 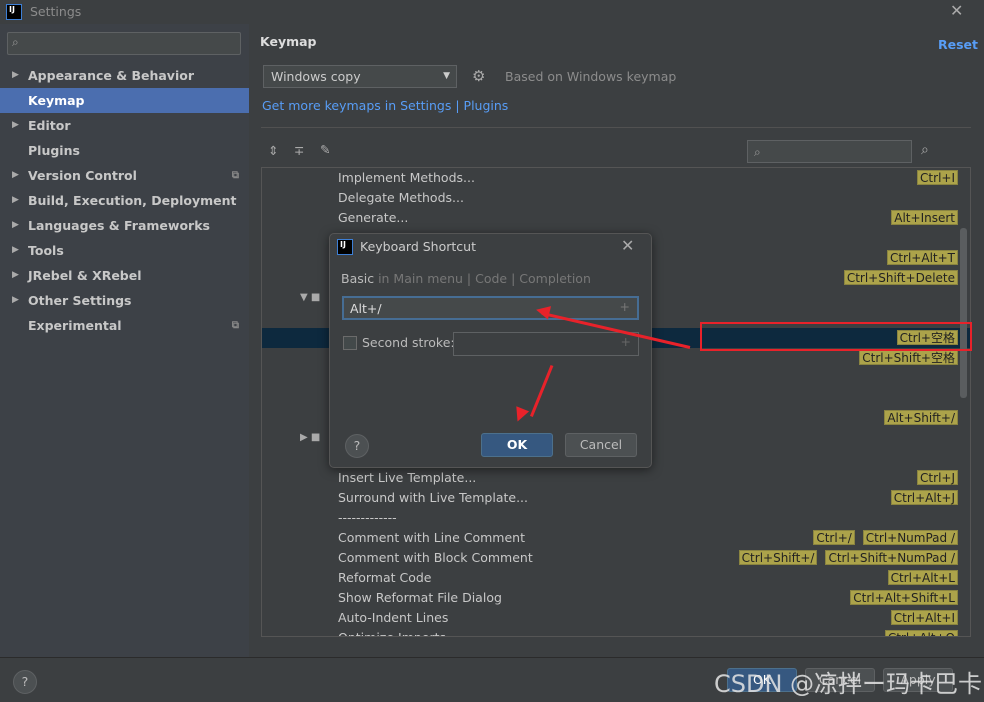 What do you see at coordinates (925, 150) in the screenshot?
I see `find-shortcut-icon: ⌕` at bounding box center [925, 150].